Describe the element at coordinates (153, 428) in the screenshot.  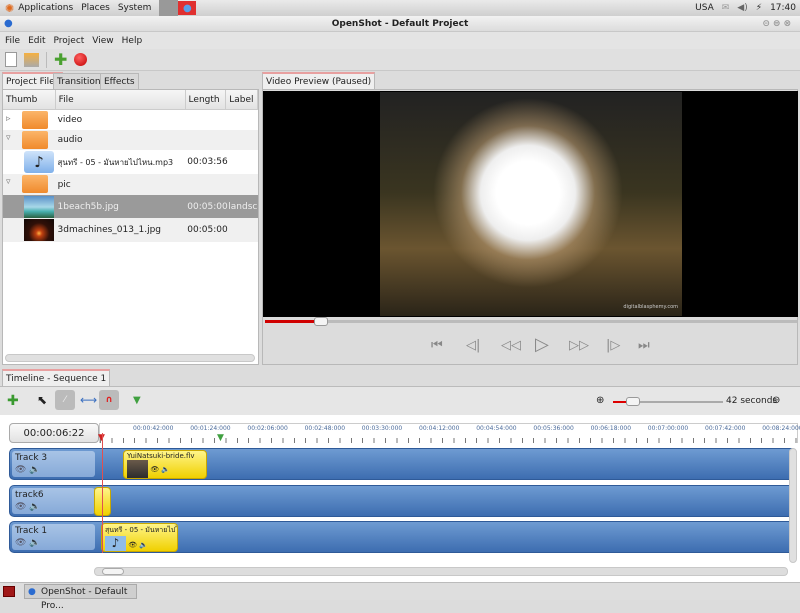
I see `ruler-tick-label: 00:00:42:000` at that location.